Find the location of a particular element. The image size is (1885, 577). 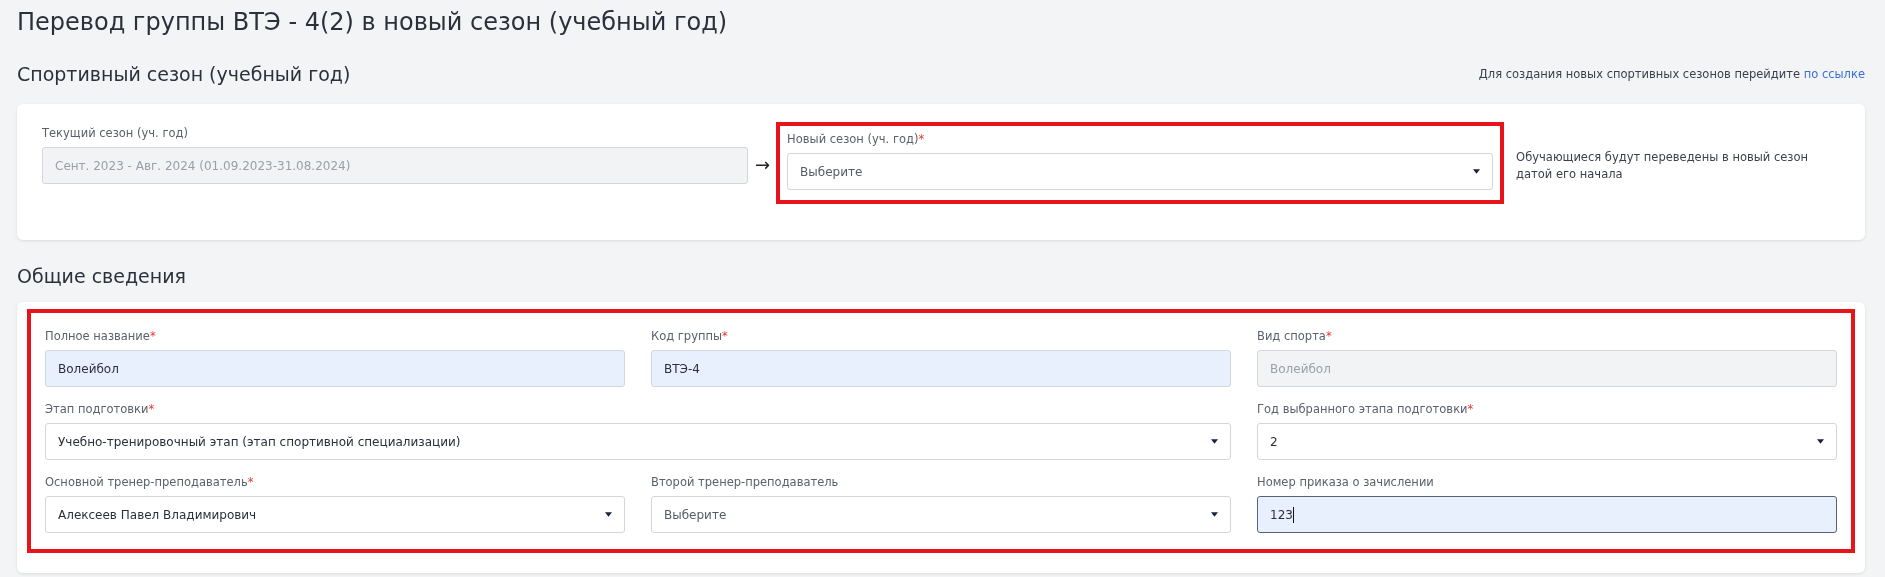

page-title: Перевод группы ВТЭ - 4(2) в новый сезон (учебный год) is located at coordinates (373, 22).